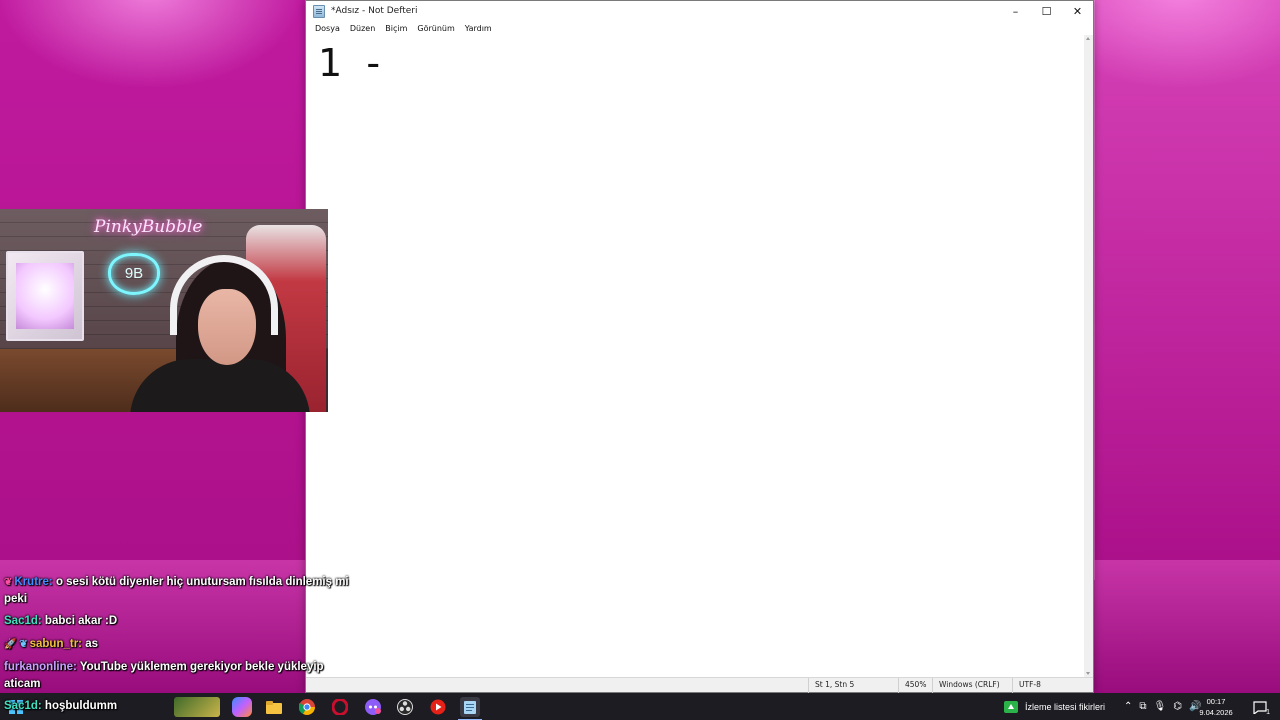 The width and height of the screenshot is (1280, 720). I want to click on chat-text: as, so click(92, 644).